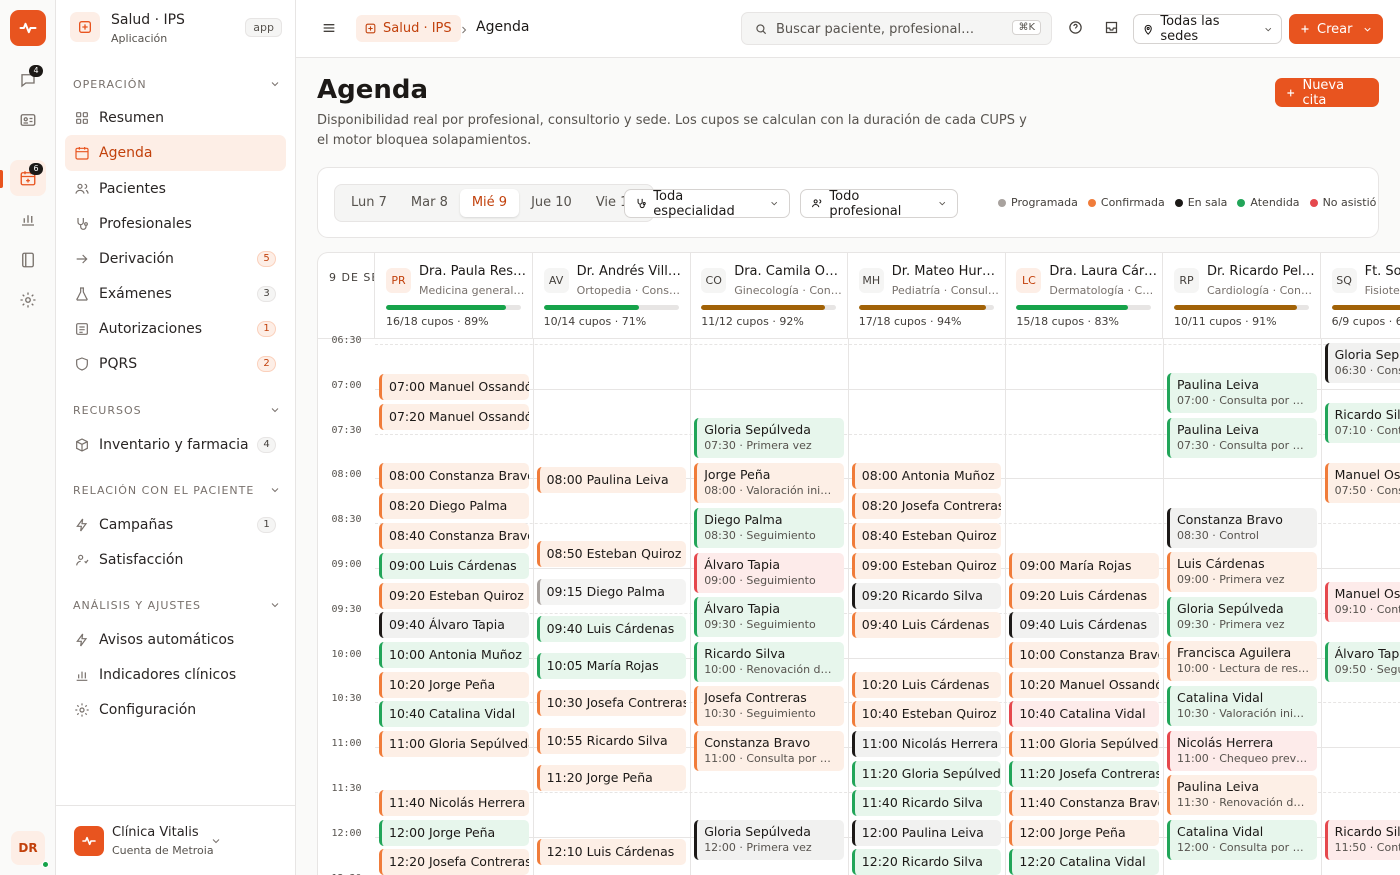  I want to click on user-avatar: DR, so click(30, 849).